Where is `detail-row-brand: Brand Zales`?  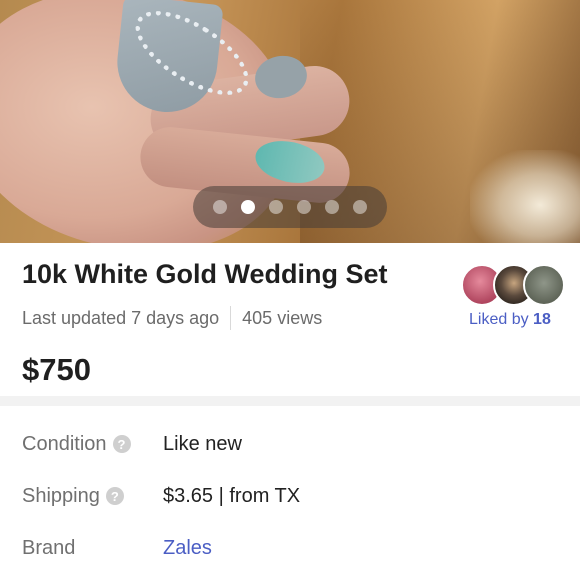
detail-row-brand: Brand Zales is located at coordinates (292, 548).